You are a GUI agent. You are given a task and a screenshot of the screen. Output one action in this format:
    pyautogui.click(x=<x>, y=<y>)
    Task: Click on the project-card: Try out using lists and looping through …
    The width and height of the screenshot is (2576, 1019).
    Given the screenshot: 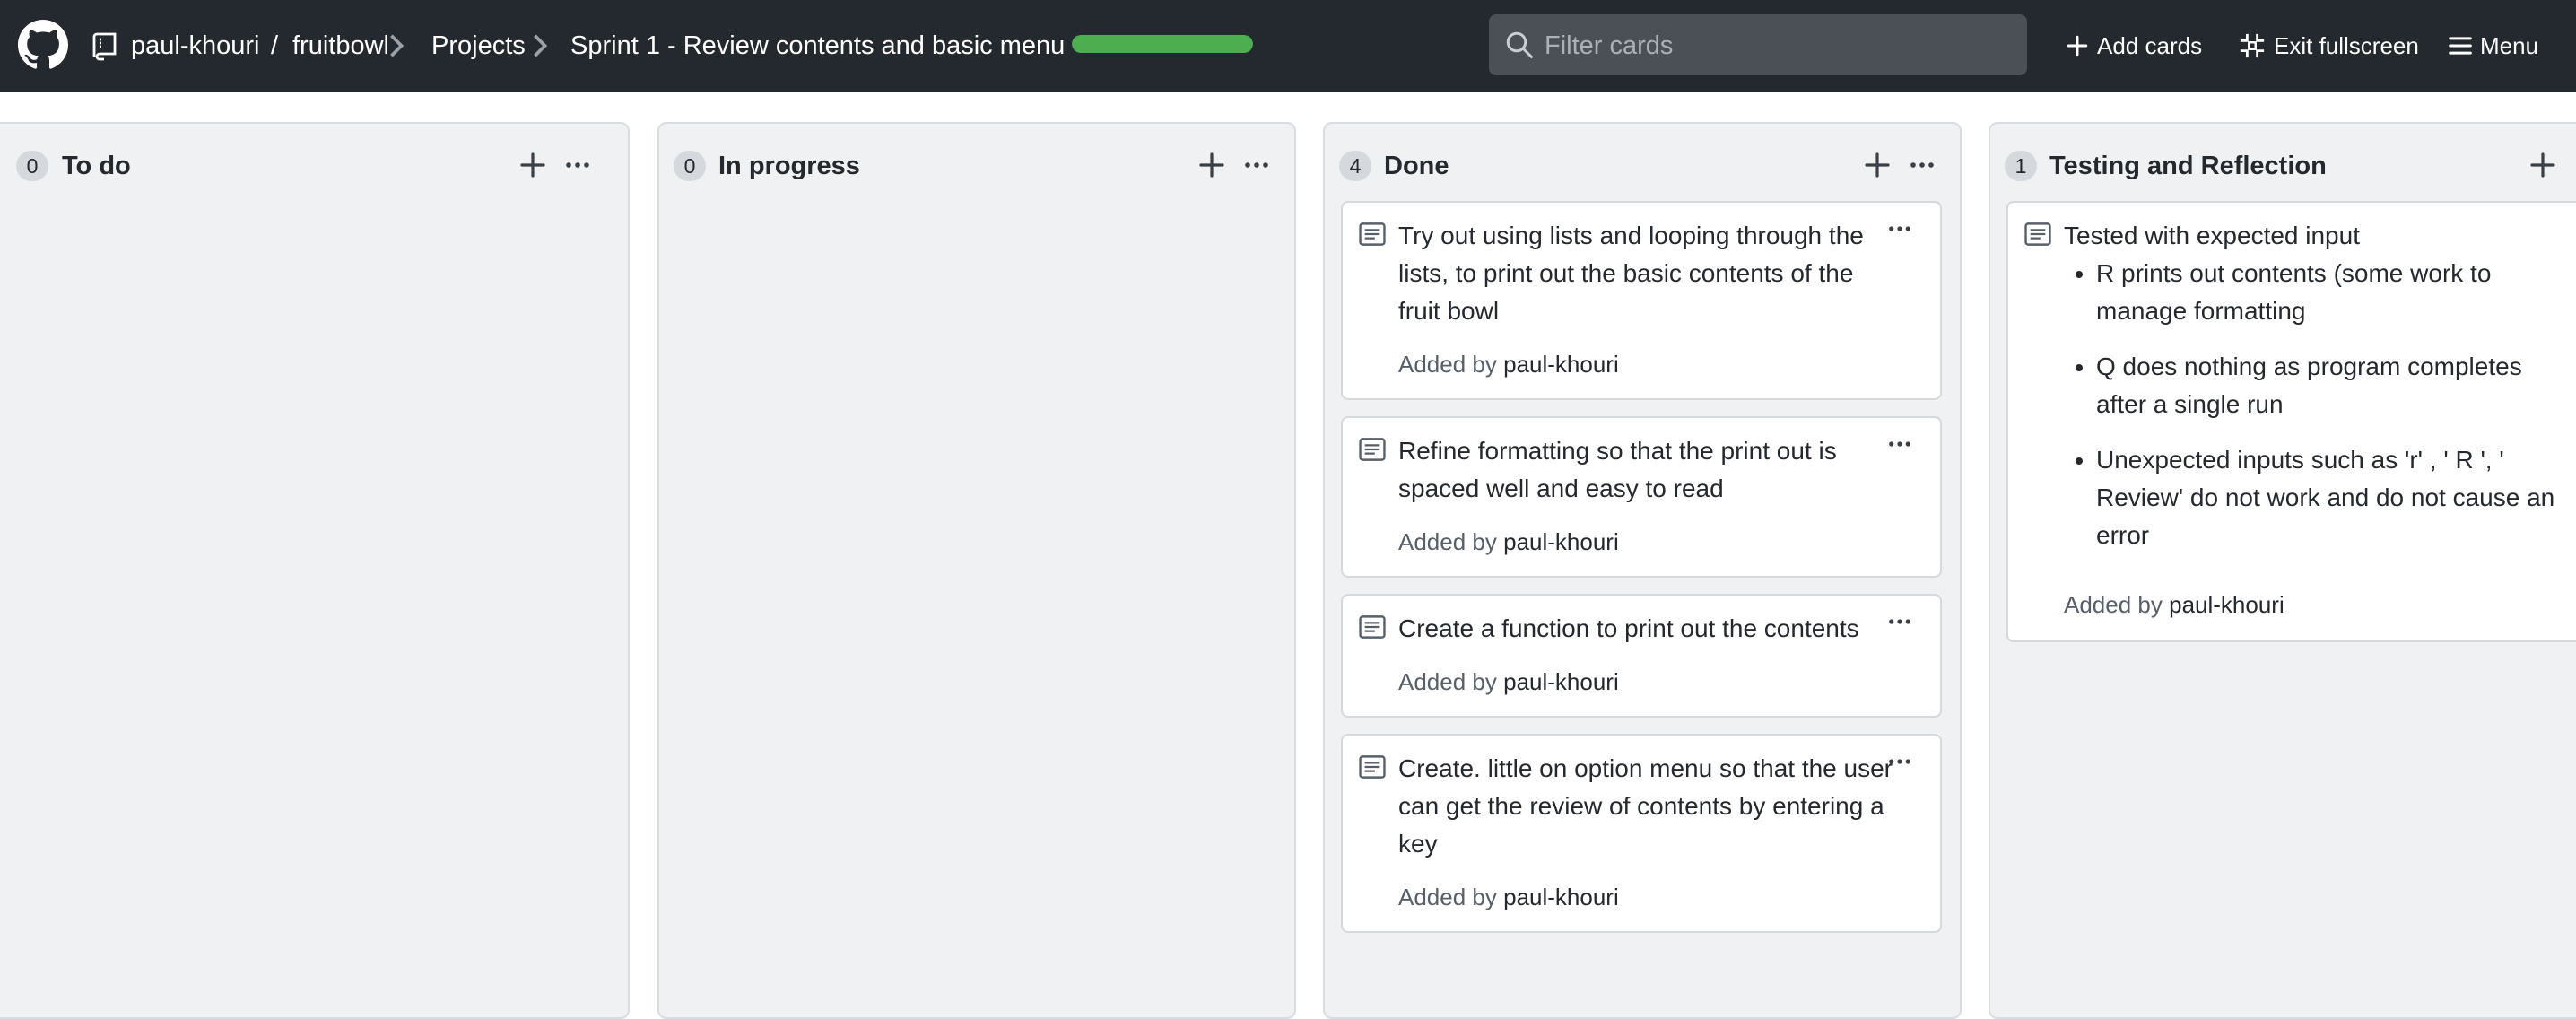 What is the action you would take?
    pyautogui.click(x=1641, y=300)
    